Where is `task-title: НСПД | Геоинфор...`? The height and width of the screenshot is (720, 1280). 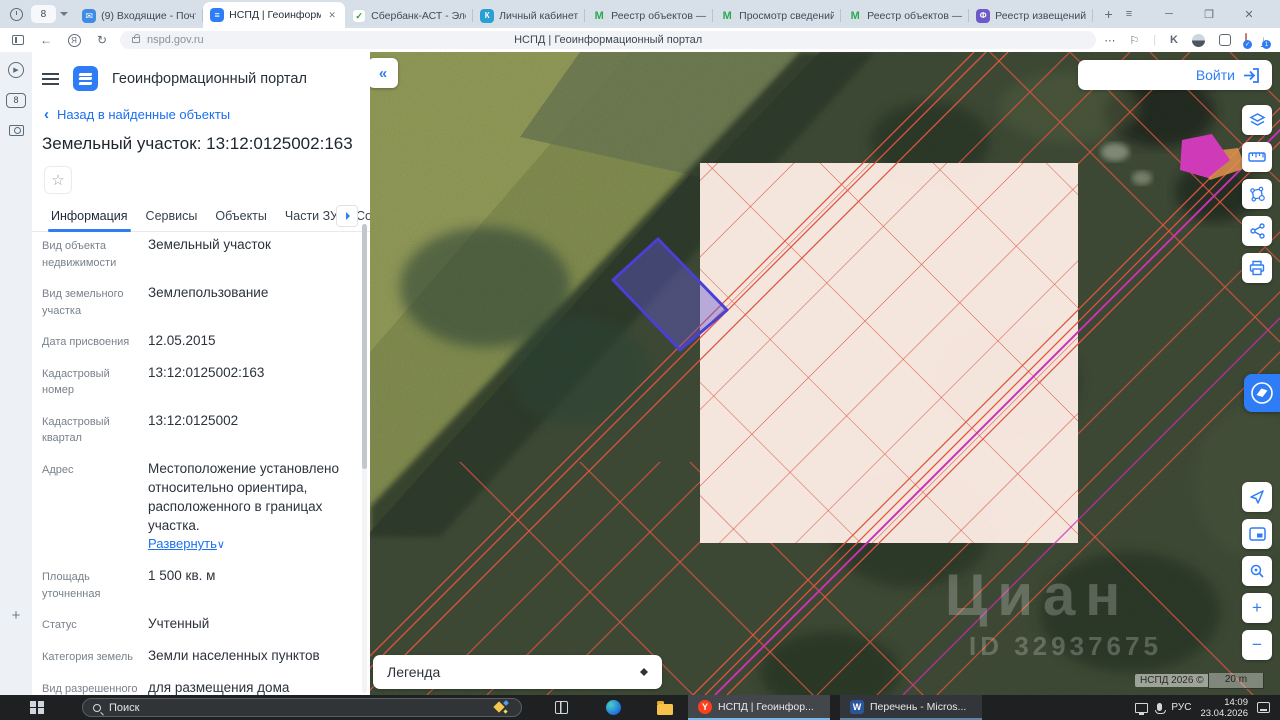 task-title: НСПД | Геоинфор... is located at coordinates (766, 706).